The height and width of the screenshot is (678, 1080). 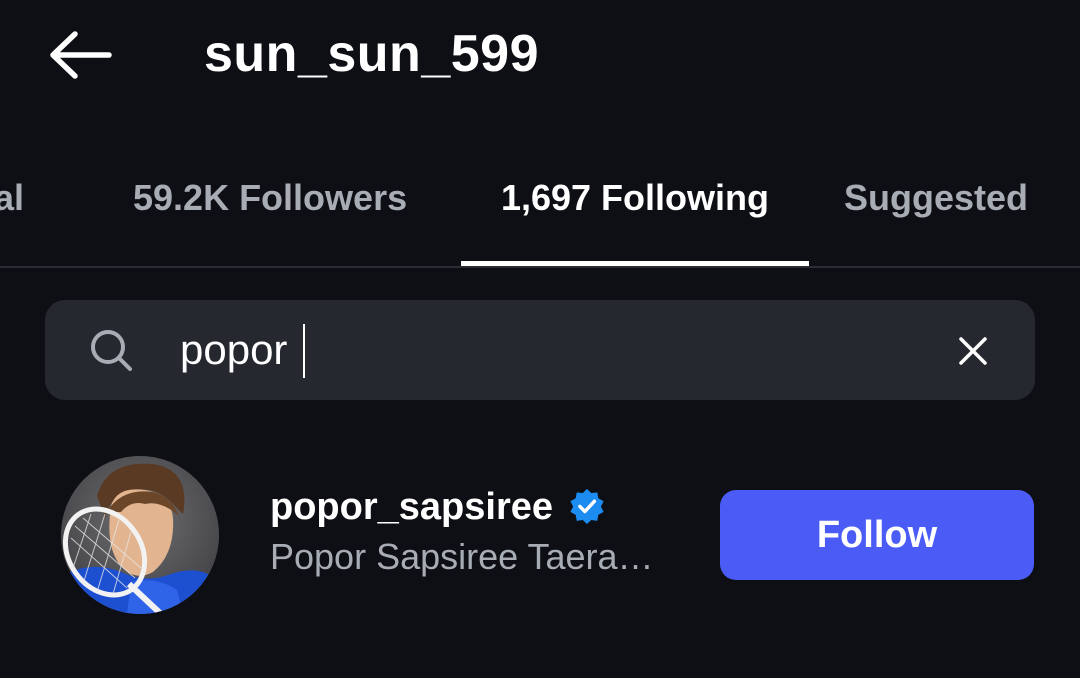 What do you see at coordinates (587, 506) in the screenshot?
I see `verified-badge-icon` at bounding box center [587, 506].